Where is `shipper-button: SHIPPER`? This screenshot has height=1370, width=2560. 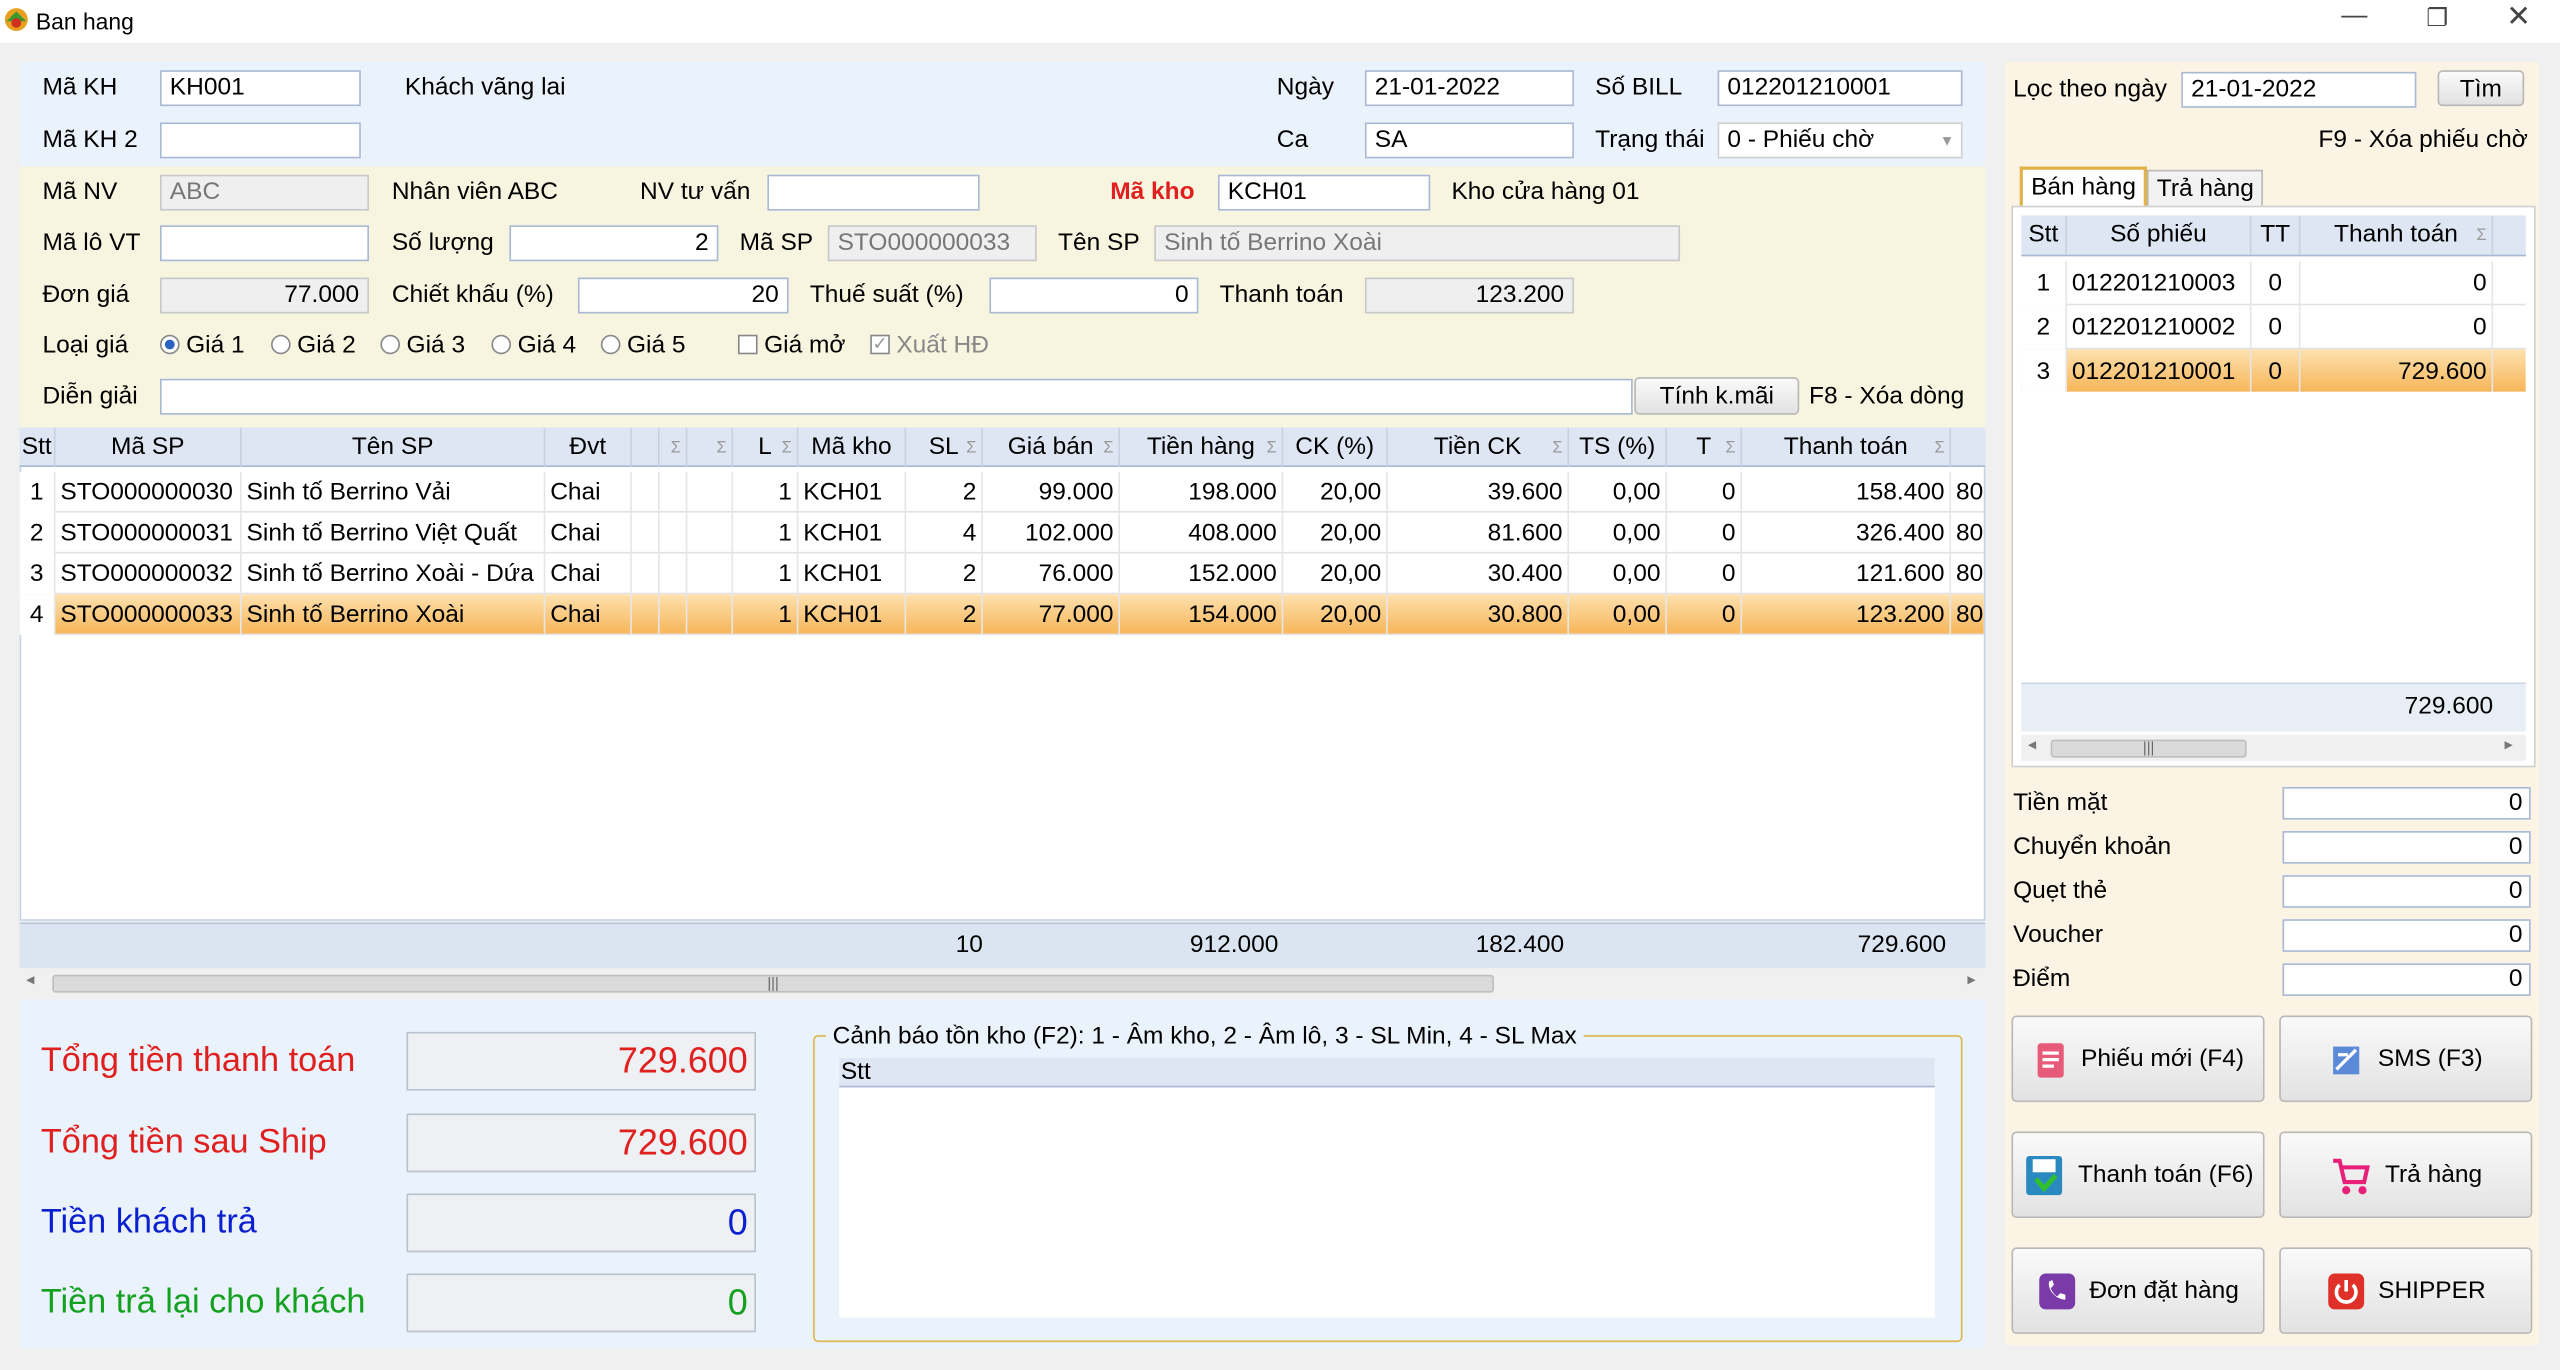 shipper-button: SHIPPER is located at coordinates (2406, 1290).